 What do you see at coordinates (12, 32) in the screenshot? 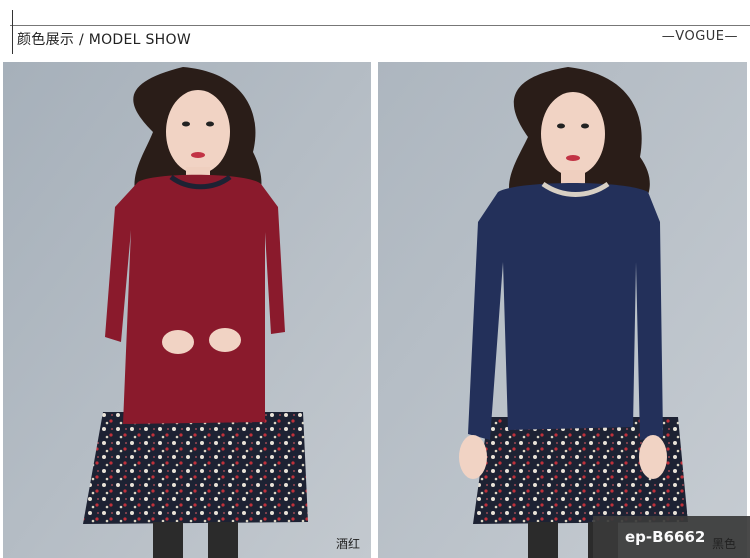
I see `header-tick` at bounding box center [12, 32].